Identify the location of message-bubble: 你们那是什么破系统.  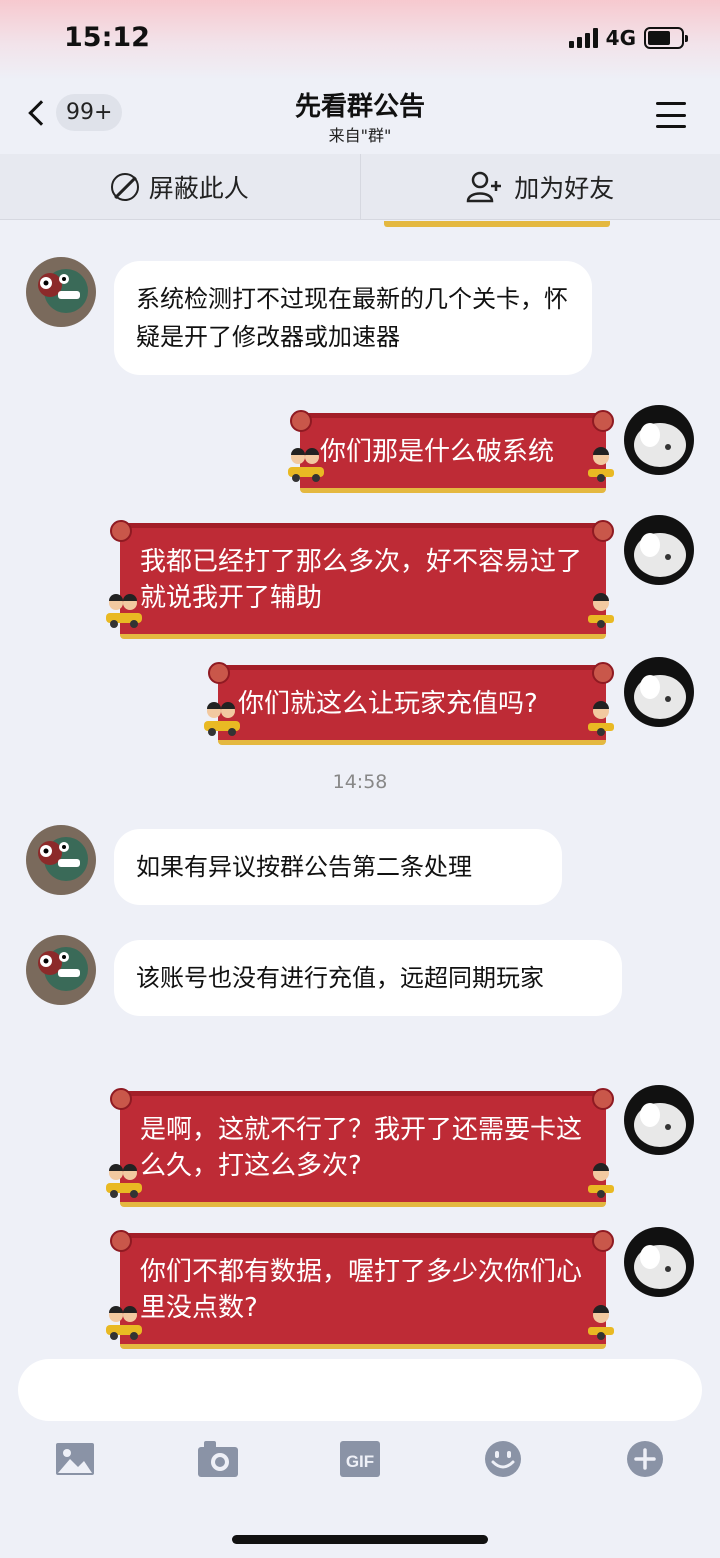
(452, 451).